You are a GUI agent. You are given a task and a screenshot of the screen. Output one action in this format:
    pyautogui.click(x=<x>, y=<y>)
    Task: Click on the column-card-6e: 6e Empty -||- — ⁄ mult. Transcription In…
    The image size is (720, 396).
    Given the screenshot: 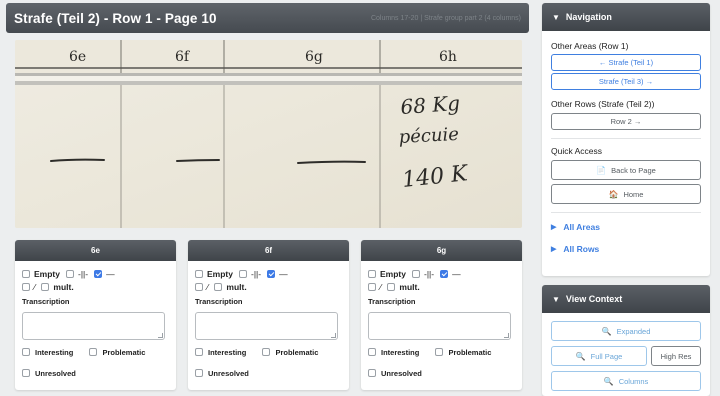 What is the action you would take?
    pyautogui.click(x=95, y=315)
    